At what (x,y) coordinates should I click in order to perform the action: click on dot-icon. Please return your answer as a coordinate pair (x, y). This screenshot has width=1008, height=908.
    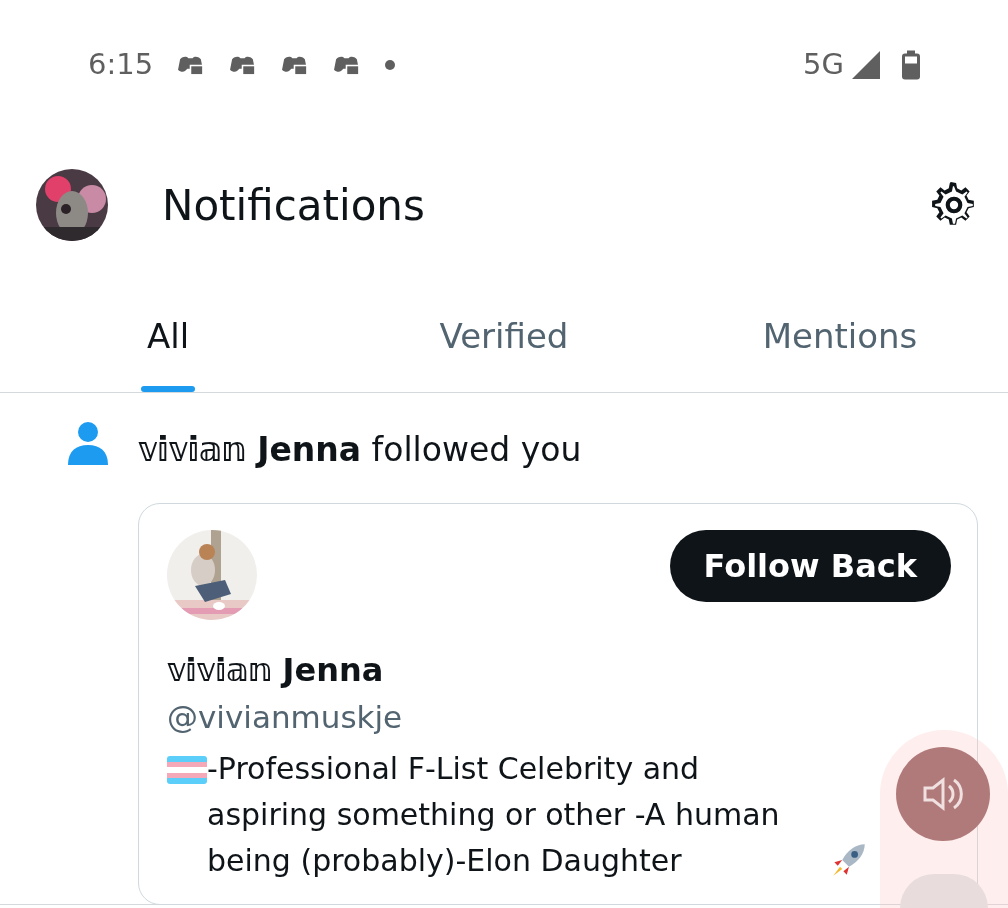
    Looking at the image, I should click on (390, 65).